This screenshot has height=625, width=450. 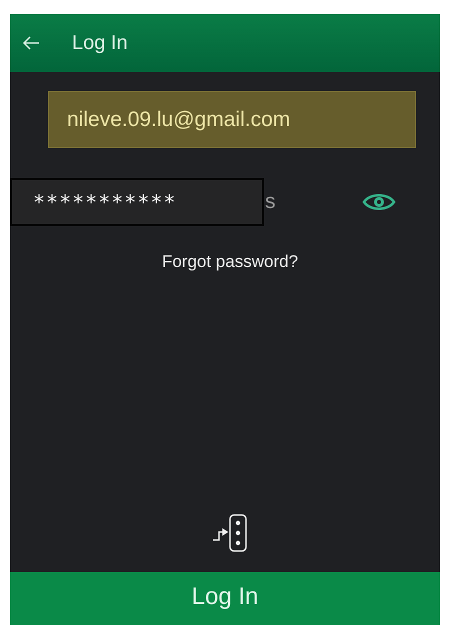 I want to click on back-button, so click(x=31, y=43).